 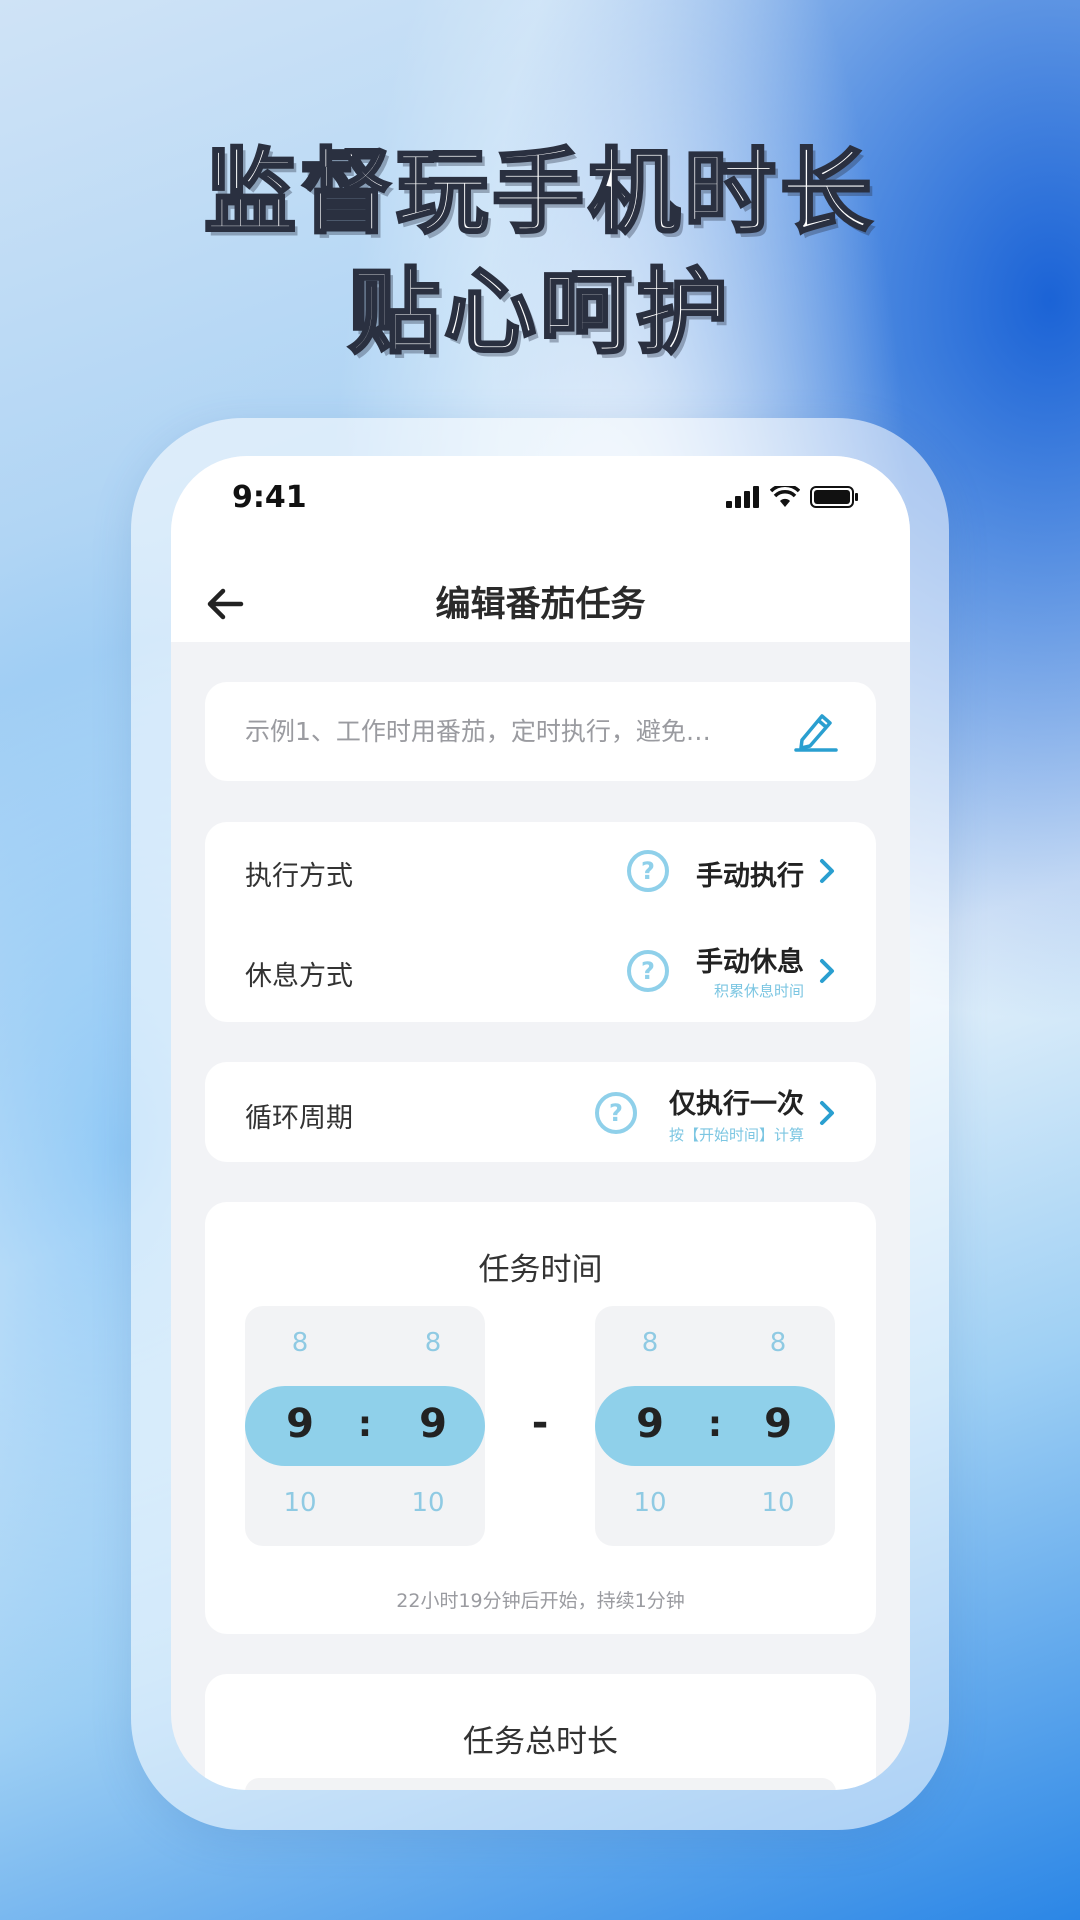 What do you see at coordinates (433, 1424) in the screenshot?
I see `start-minute: 9` at bounding box center [433, 1424].